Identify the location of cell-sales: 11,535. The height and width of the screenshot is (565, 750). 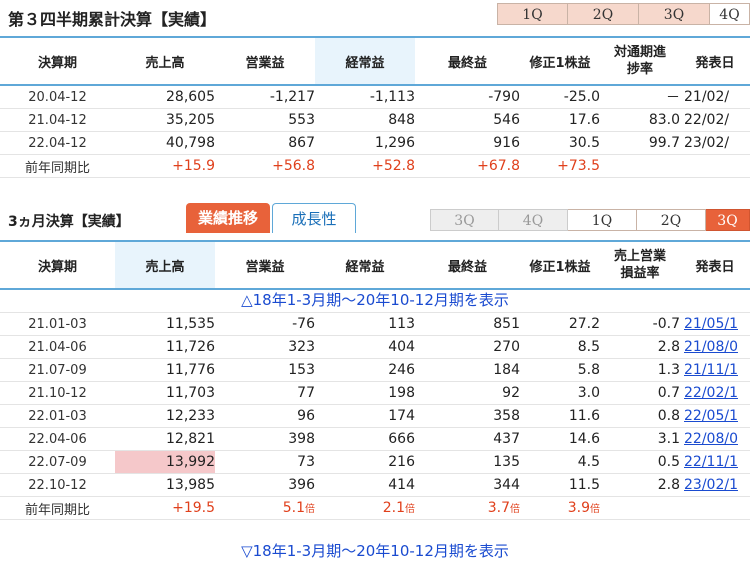
(190, 324).